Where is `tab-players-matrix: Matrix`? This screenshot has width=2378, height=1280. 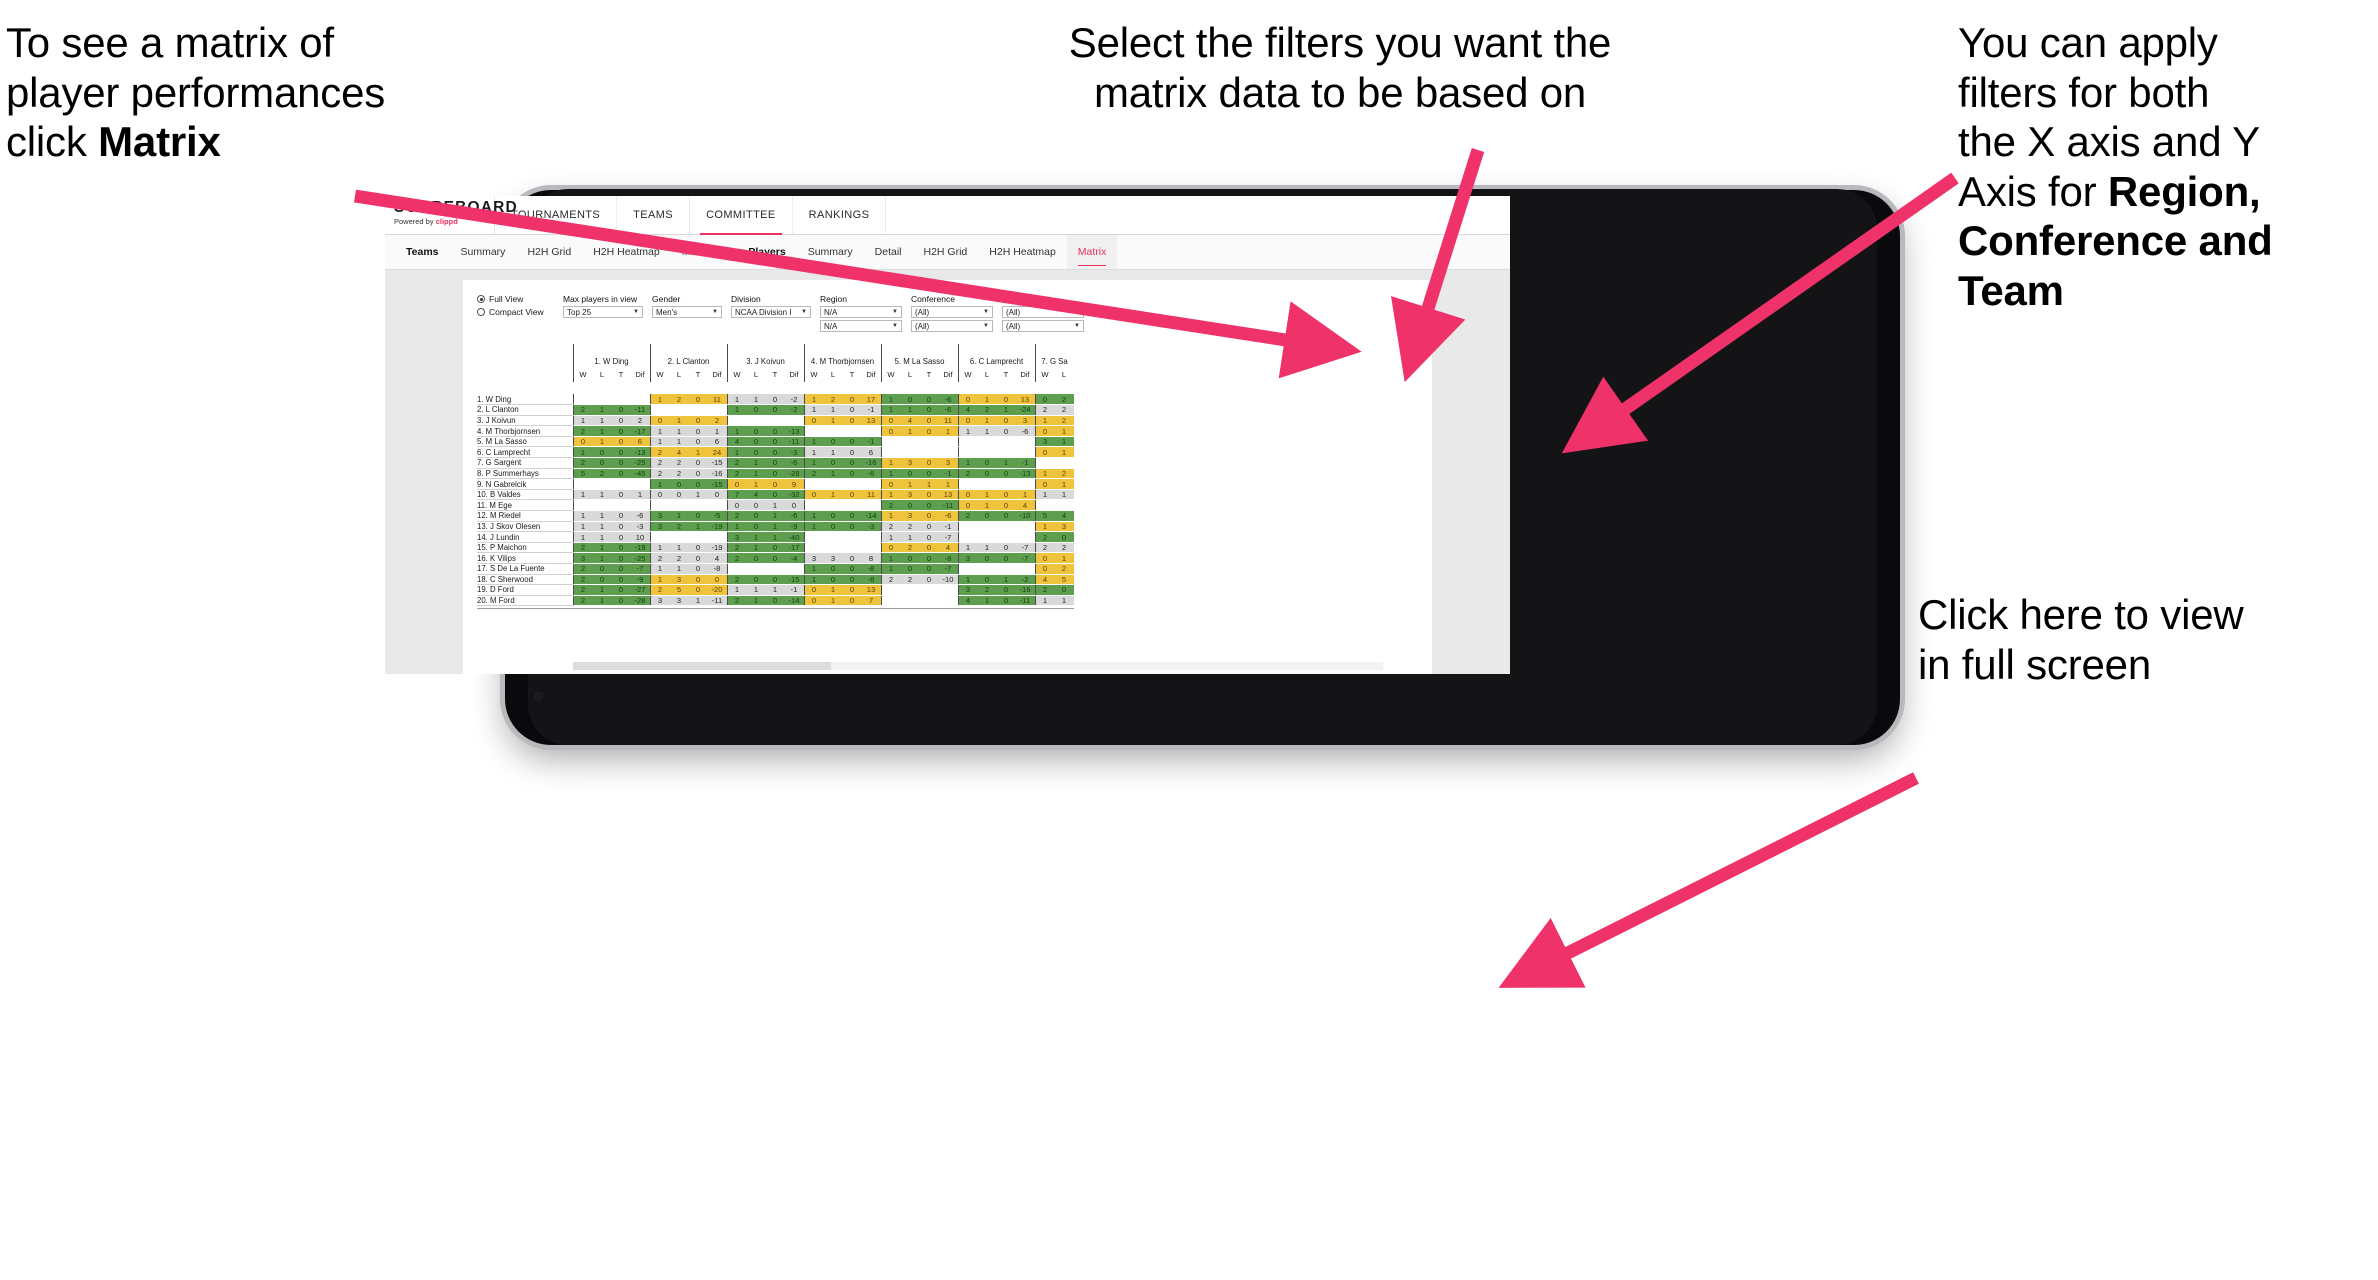 tab-players-matrix: Matrix is located at coordinates (1092, 252).